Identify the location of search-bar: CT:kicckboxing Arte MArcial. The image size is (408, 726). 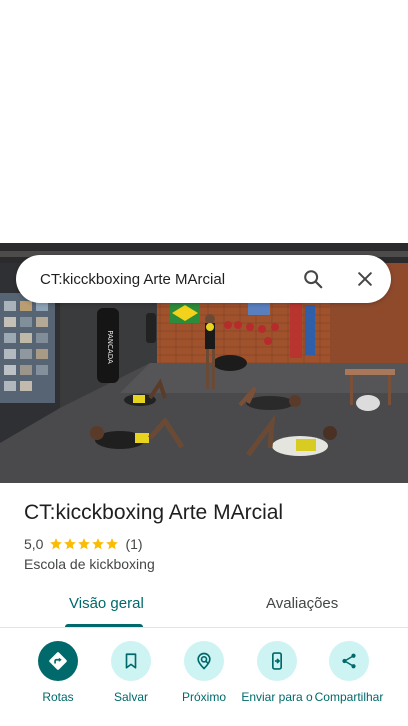
(203, 279).